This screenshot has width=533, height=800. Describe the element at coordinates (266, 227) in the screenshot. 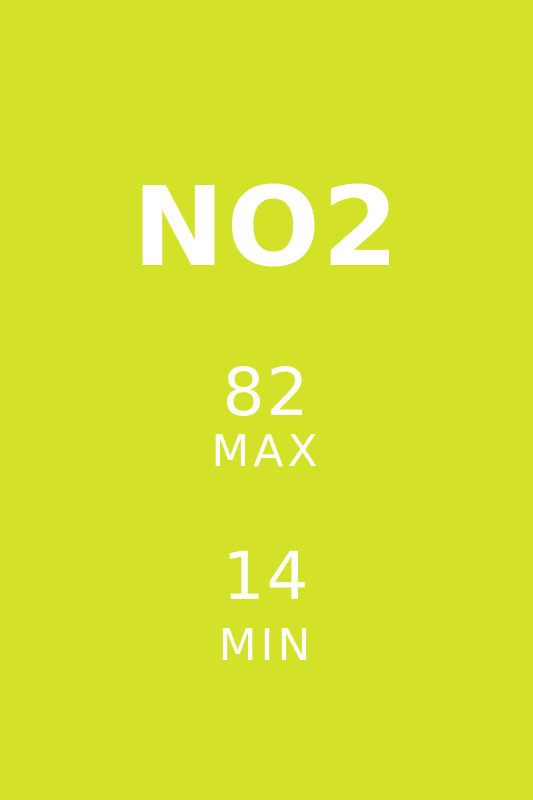

I see `pollutant-title: NO2` at that location.